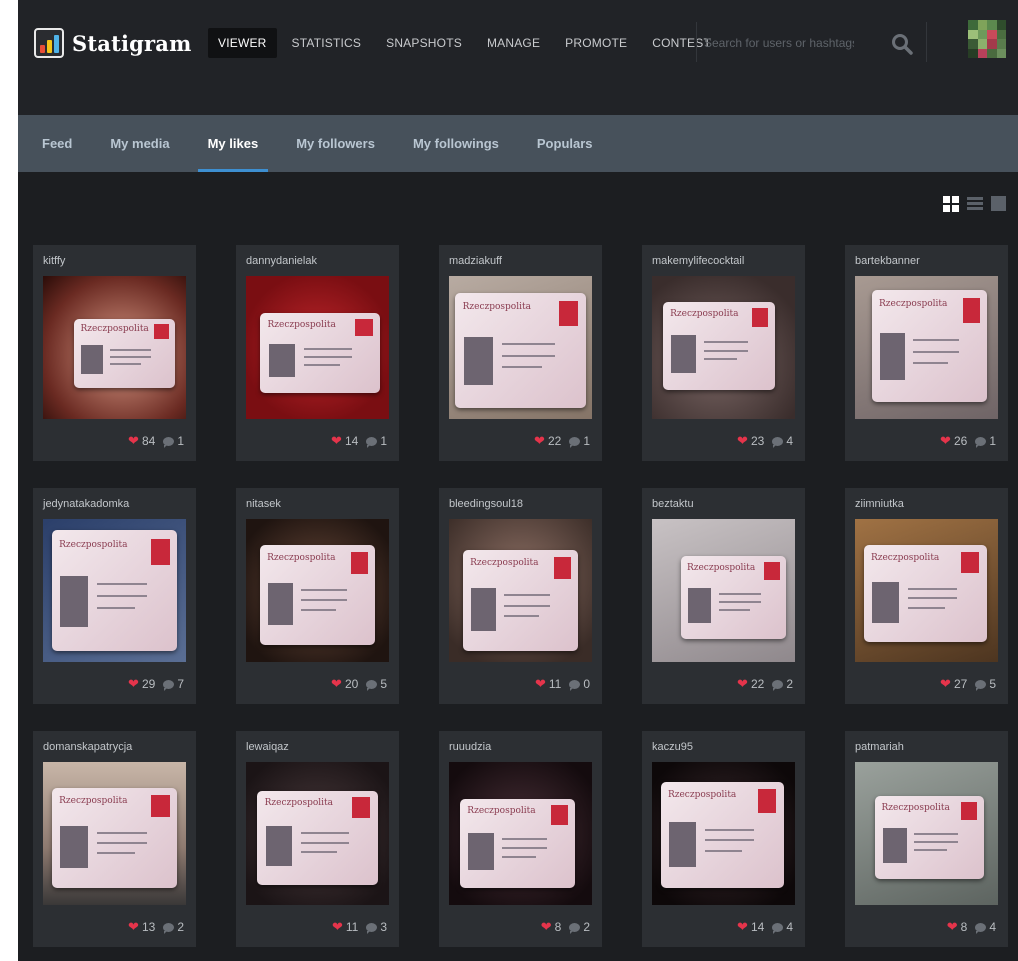  Describe the element at coordinates (335, 143) in the screenshot. I see `tab-my-followers: My followers` at that location.